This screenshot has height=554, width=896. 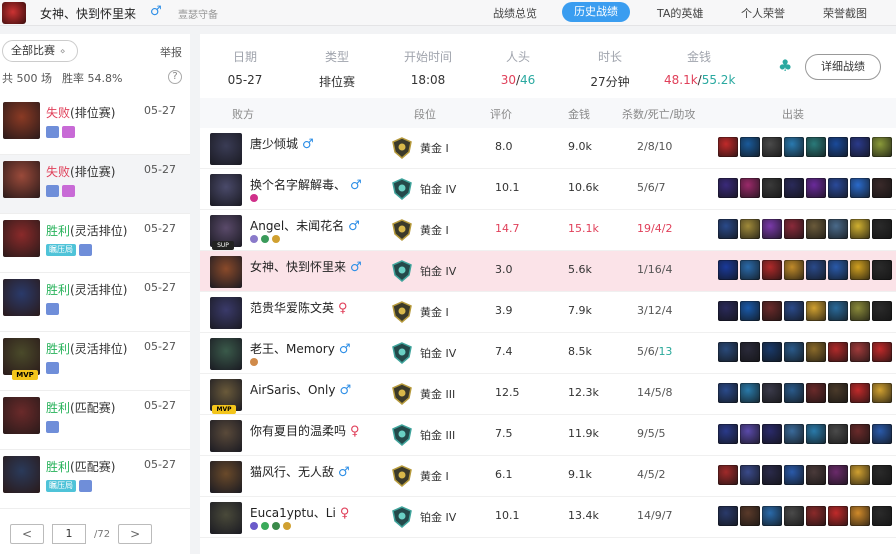 I want to click on user-avatar, so click(x=14, y=13).